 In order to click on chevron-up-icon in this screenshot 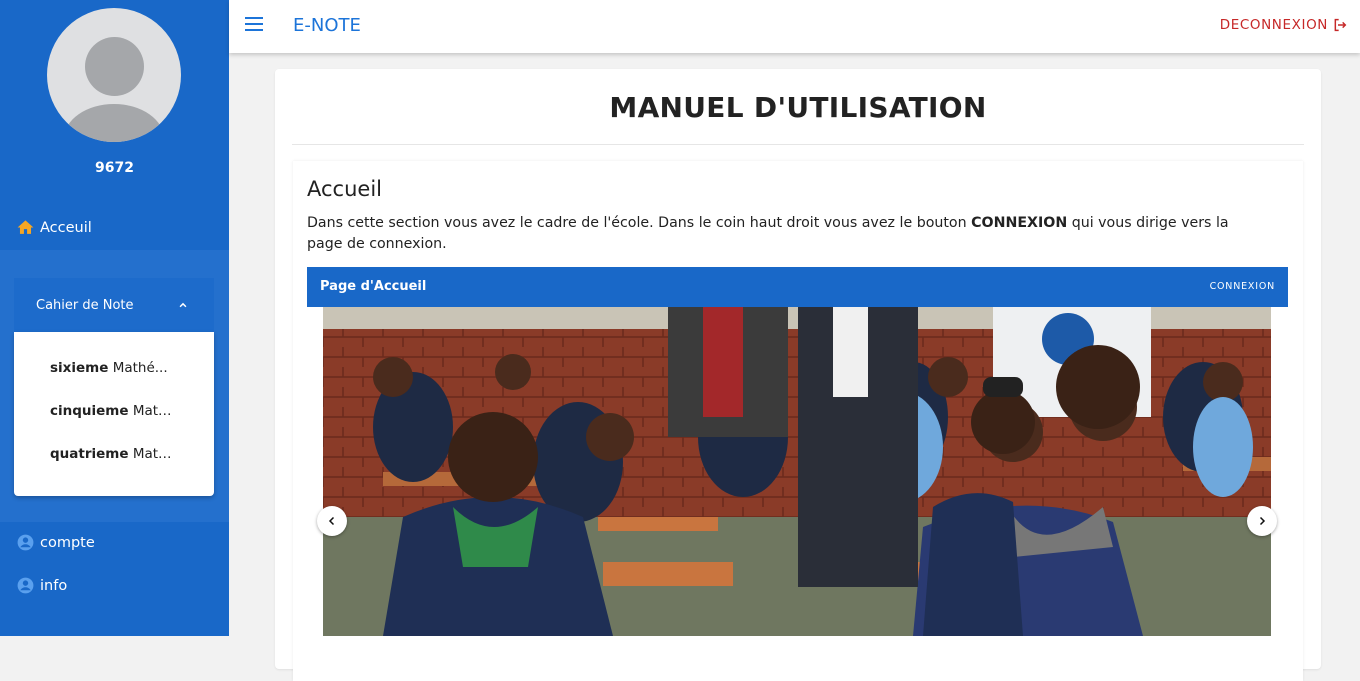, I will do `click(183, 305)`.